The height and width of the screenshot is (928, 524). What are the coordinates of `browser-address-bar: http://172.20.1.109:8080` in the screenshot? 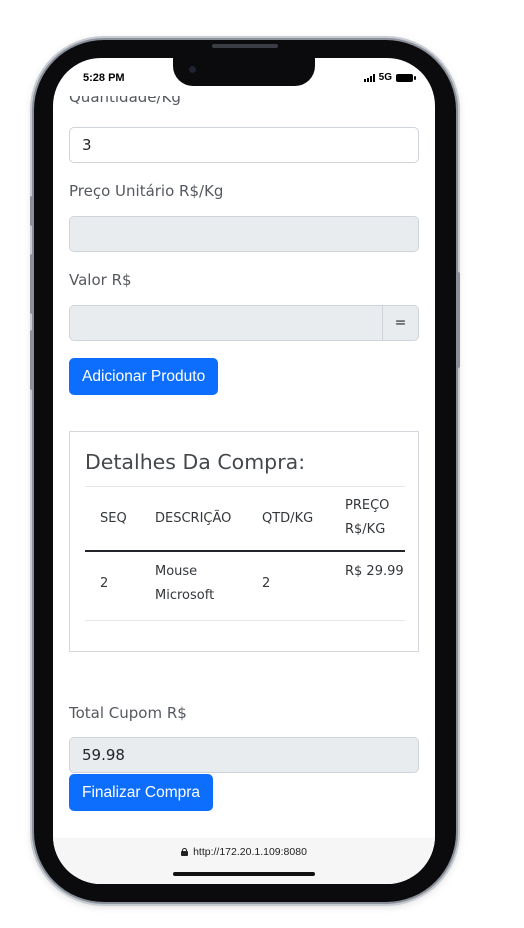 It's located at (244, 861).